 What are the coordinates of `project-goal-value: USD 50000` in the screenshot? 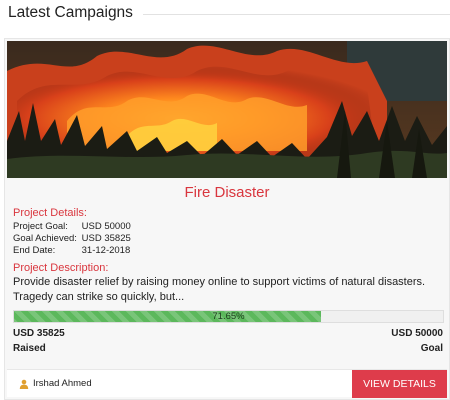 It's located at (106, 226).